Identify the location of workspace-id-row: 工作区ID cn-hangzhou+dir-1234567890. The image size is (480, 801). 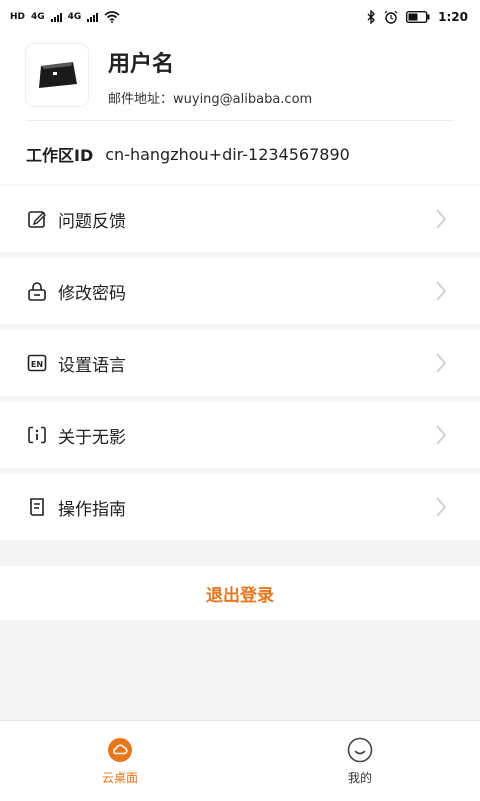
(188, 154).